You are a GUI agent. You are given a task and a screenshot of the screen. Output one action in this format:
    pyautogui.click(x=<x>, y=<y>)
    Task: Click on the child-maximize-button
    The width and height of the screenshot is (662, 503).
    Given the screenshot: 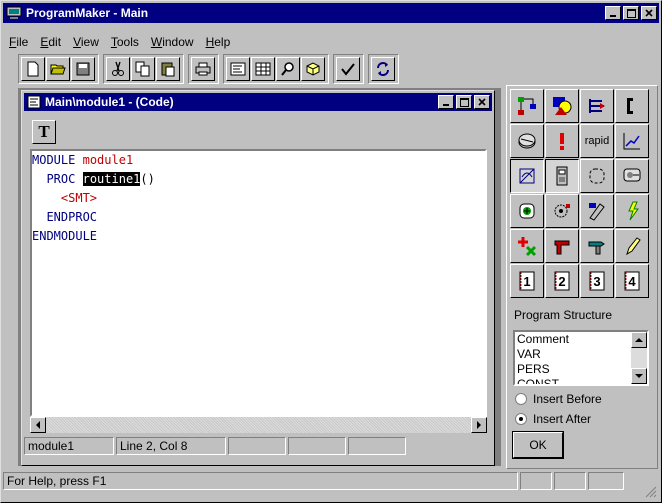 What is the action you would take?
    pyautogui.click(x=464, y=102)
    